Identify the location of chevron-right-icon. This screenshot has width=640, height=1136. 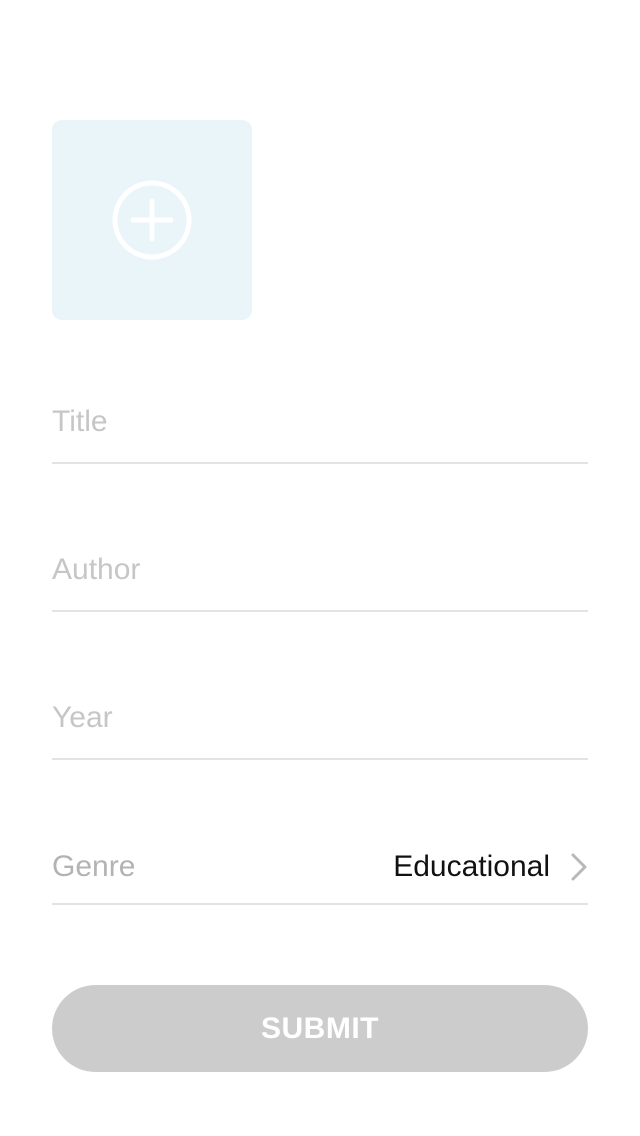
(579, 867).